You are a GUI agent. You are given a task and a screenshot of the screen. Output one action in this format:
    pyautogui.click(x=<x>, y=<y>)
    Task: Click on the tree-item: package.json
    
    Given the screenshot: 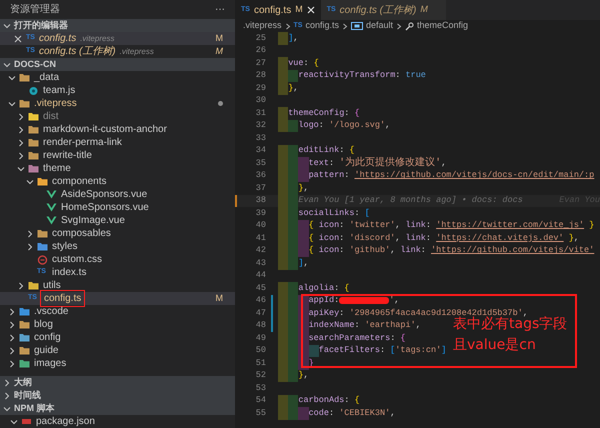 What is the action you would take?
    pyautogui.click(x=117, y=421)
    